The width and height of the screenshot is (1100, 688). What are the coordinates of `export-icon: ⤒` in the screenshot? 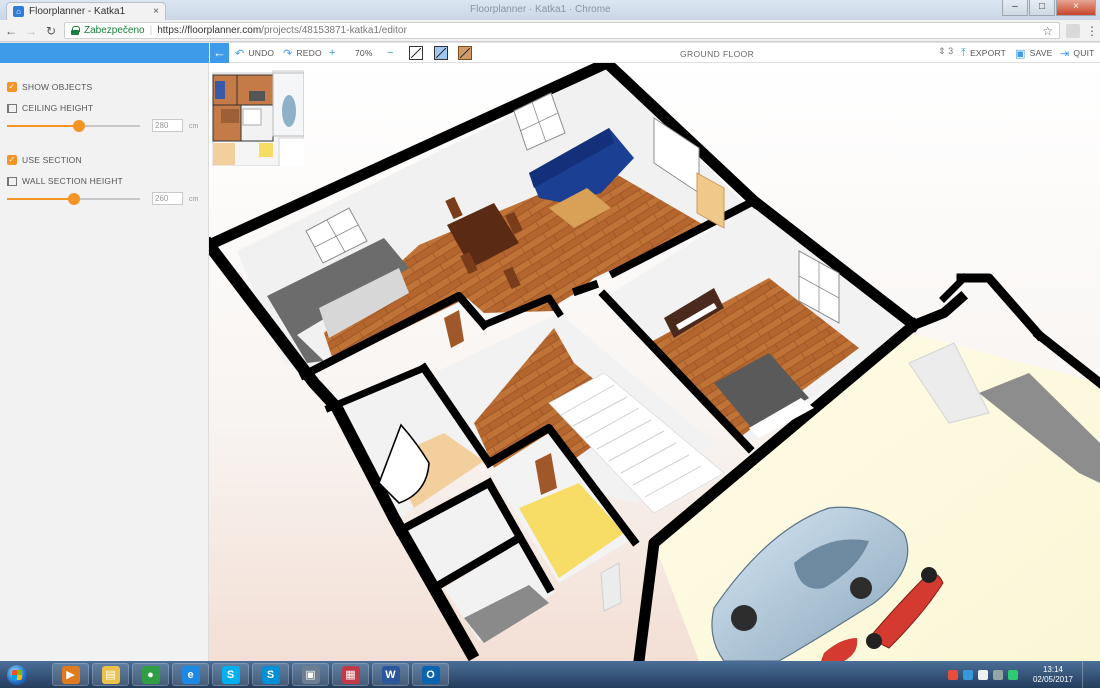 It's located at (964, 52).